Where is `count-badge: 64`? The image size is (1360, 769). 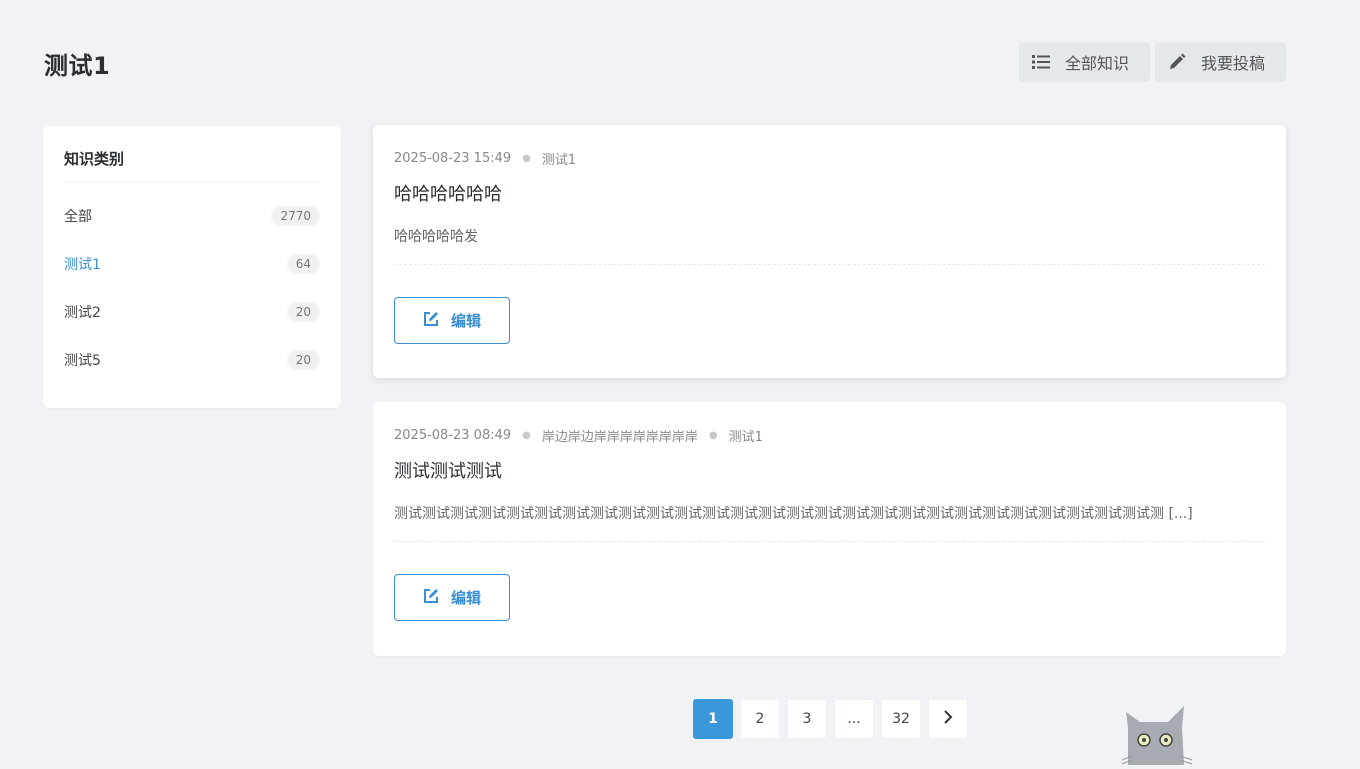 count-badge: 64 is located at coordinates (303, 264).